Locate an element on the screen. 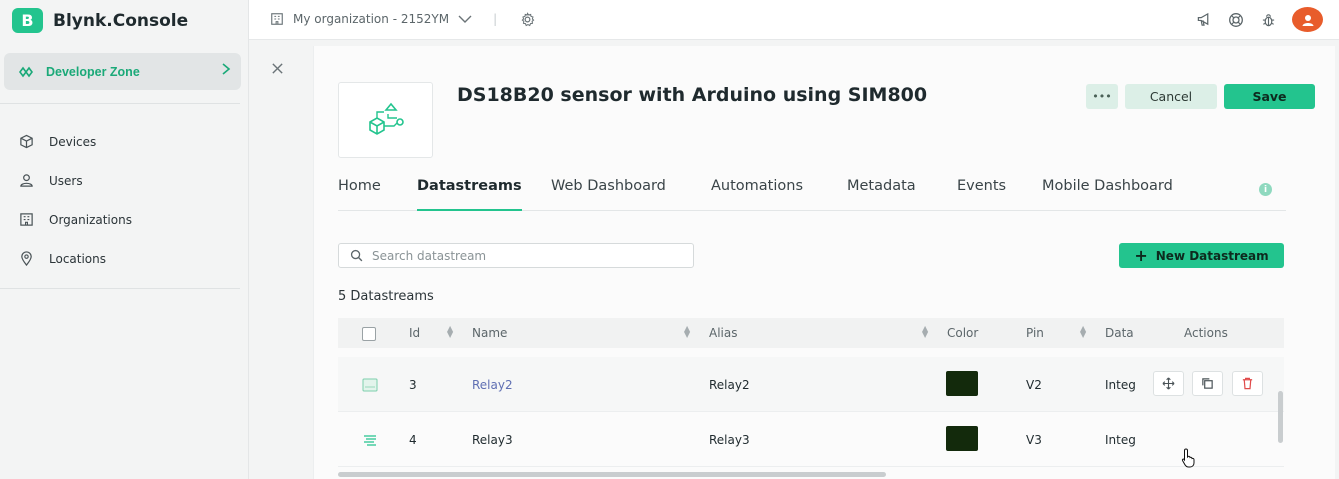 This screenshot has height=479, width=1339. copy-icon is located at coordinates (1207, 383).